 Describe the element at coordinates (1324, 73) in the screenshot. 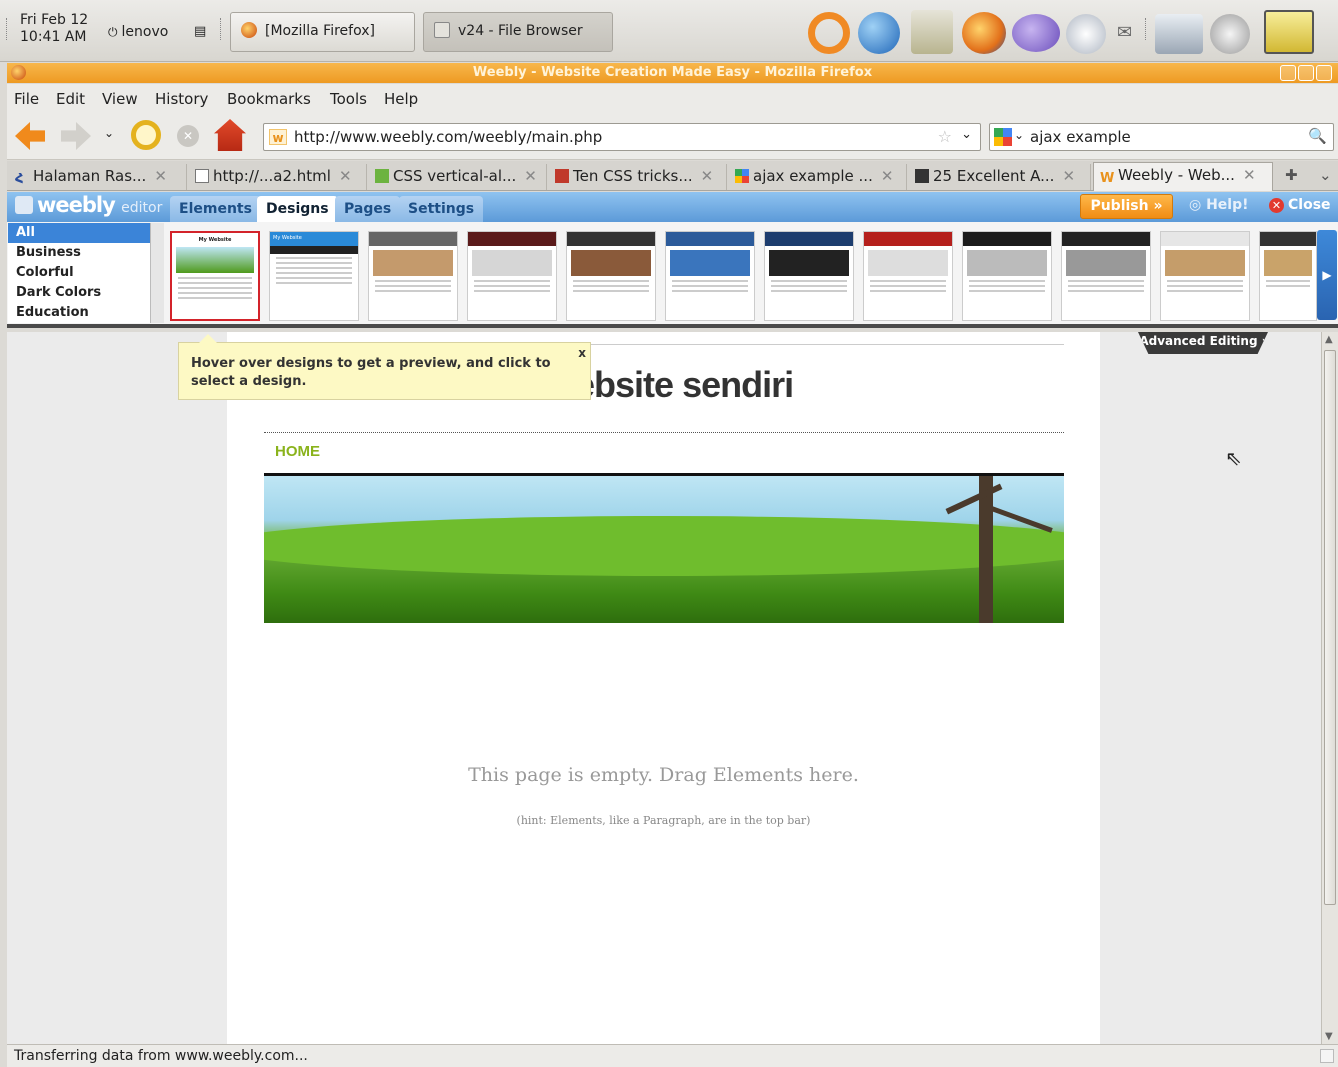

I see `close-window-button` at that location.